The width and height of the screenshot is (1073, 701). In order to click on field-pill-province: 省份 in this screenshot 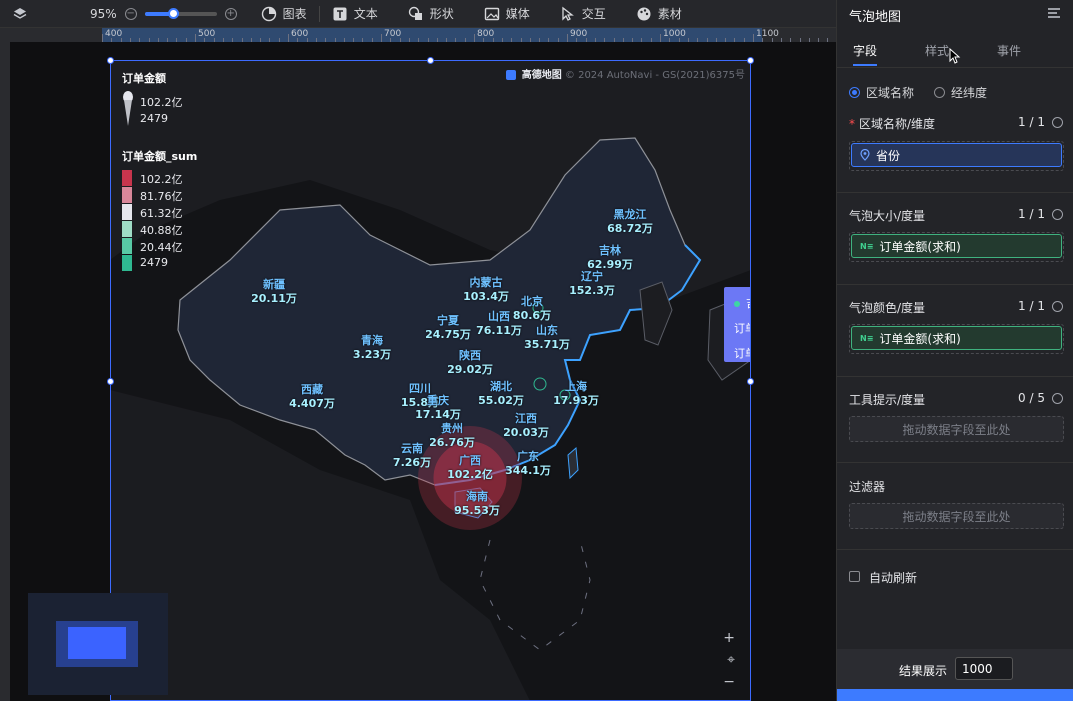, I will do `click(956, 155)`.